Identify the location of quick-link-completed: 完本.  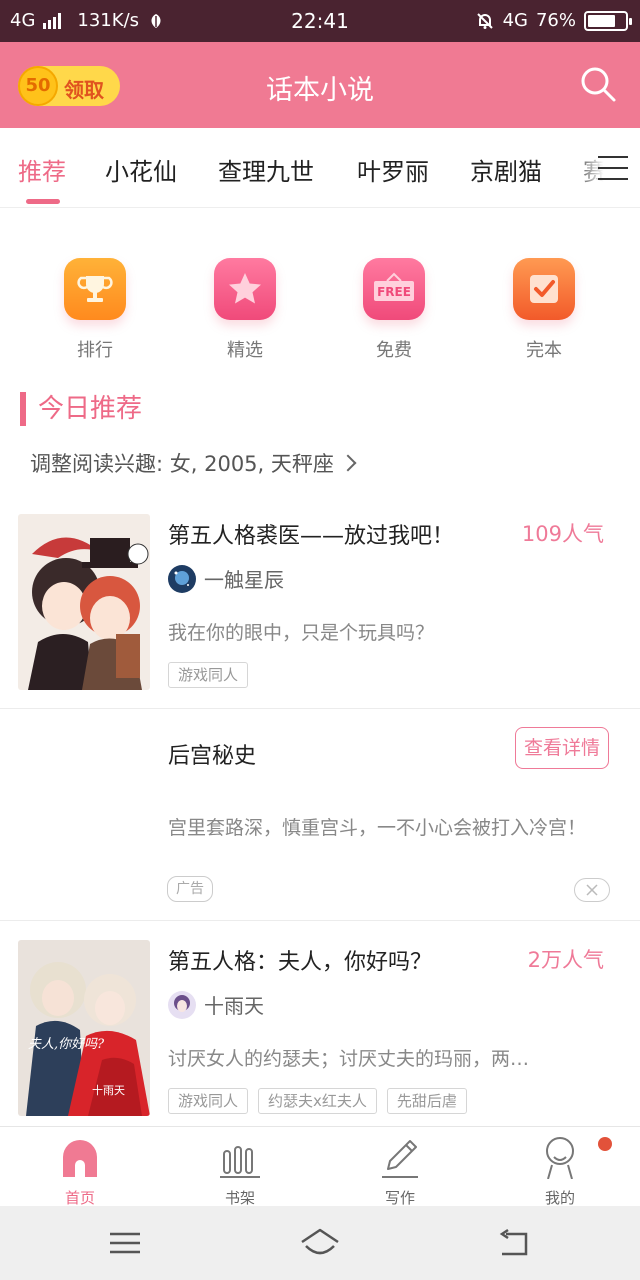
(544, 310).